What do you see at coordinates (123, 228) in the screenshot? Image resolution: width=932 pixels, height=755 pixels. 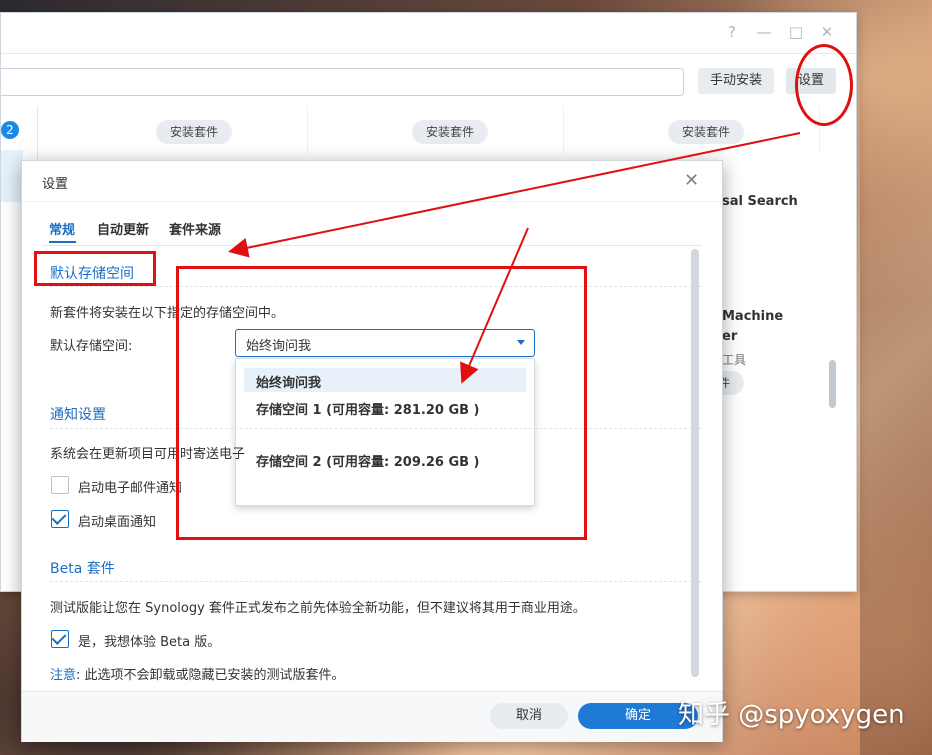 I see `tab-auto-update: 自动更新` at bounding box center [123, 228].